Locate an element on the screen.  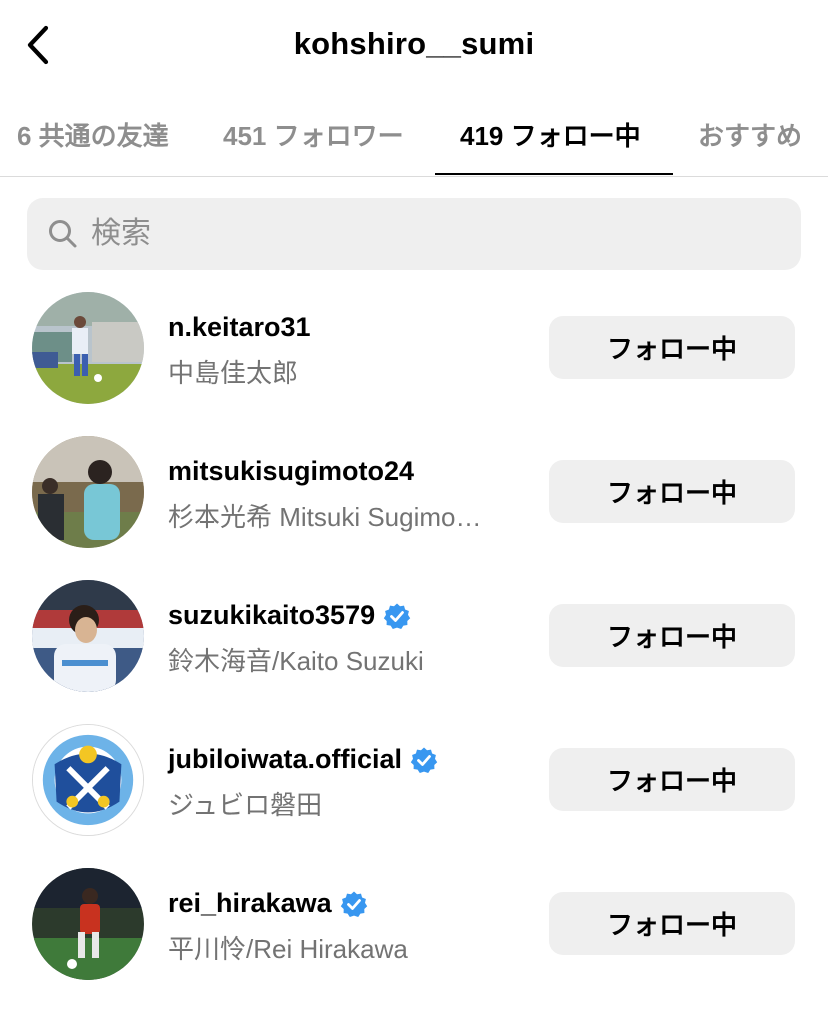
username: rei_hirakawa is located at coordinates (250, 903).